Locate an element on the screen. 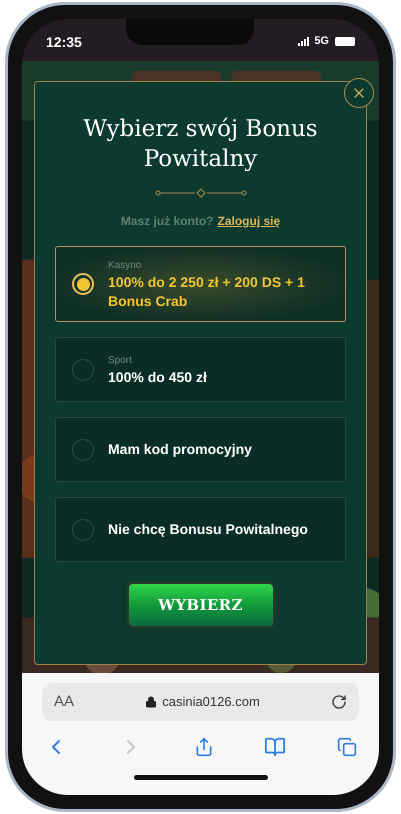 The height and width of the screenshot is (814, 401). bonus-option: Mam kod promocyjny is located at coordinates (200, 449).